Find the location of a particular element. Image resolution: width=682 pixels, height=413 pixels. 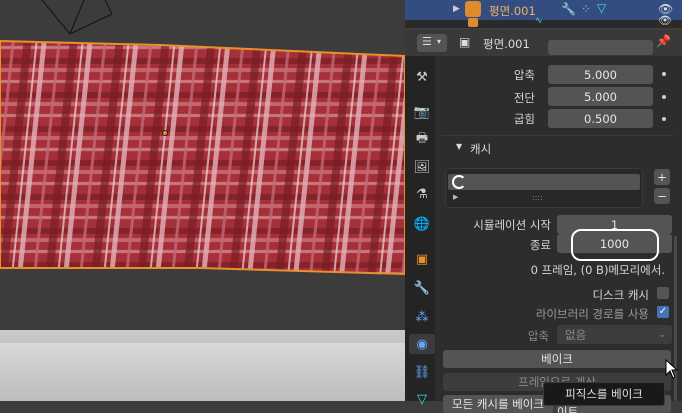

bending-field: 0.500 is located at coordinates (600, 118).